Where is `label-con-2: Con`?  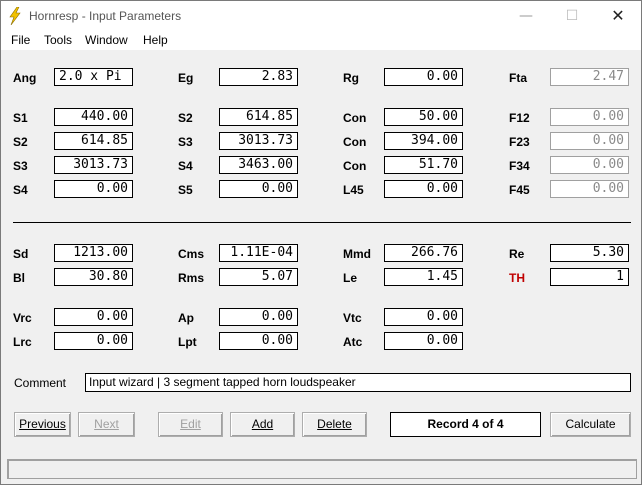
label-con-2: Con is located at coordinates (355, 142).